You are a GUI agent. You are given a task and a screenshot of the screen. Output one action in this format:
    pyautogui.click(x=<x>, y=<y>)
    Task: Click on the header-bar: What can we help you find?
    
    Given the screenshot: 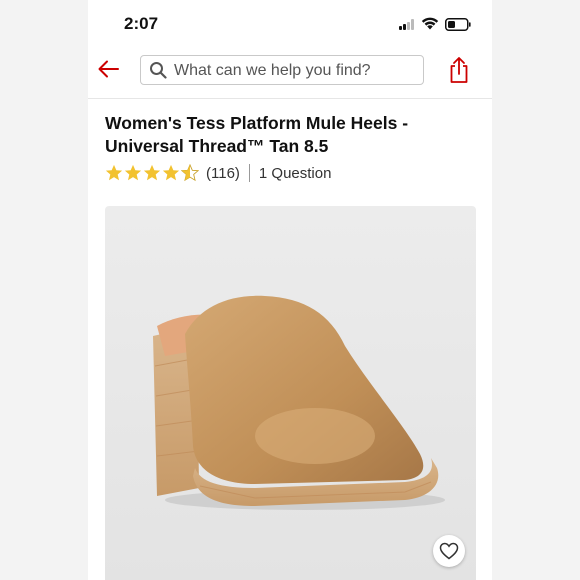 What is the action you would take?
    pyautogui.click(x=290, y=71)
    